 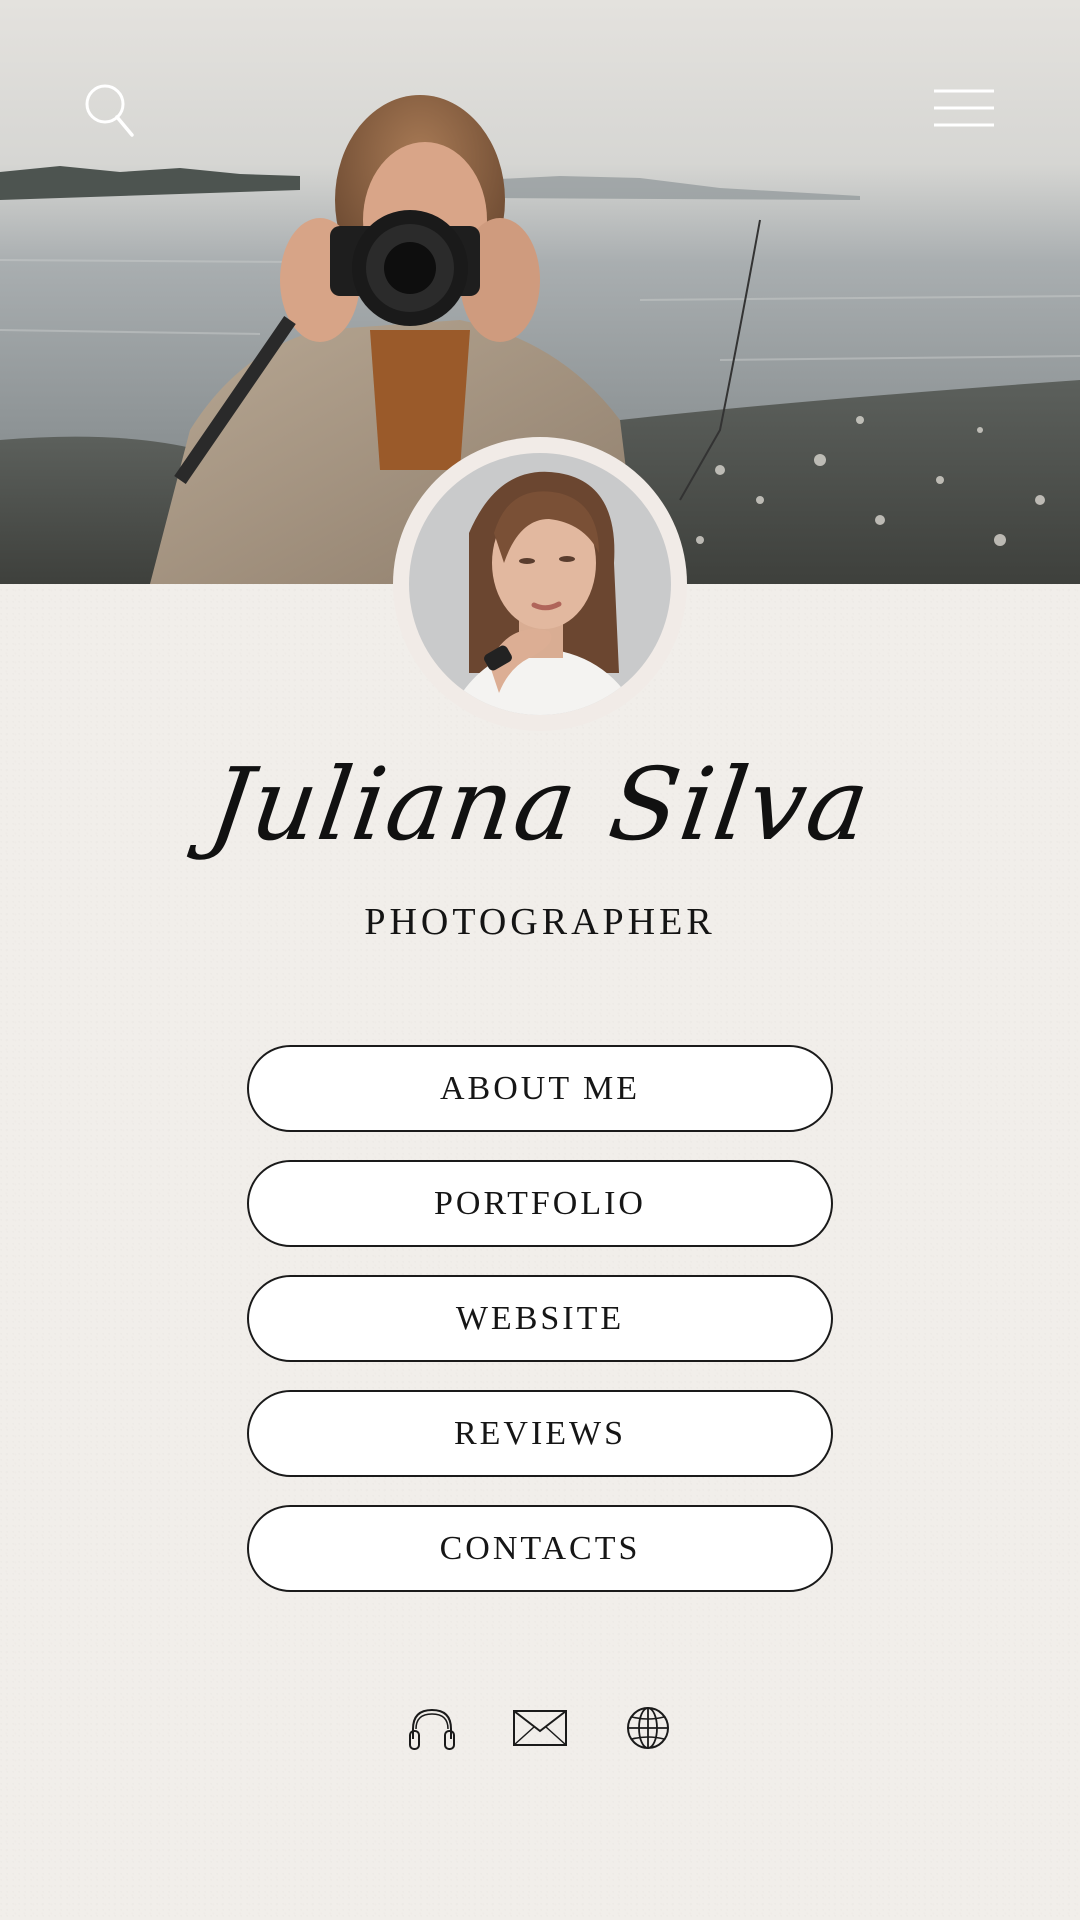 I want to click on headphones-icon, so click(x=432, y=1729).